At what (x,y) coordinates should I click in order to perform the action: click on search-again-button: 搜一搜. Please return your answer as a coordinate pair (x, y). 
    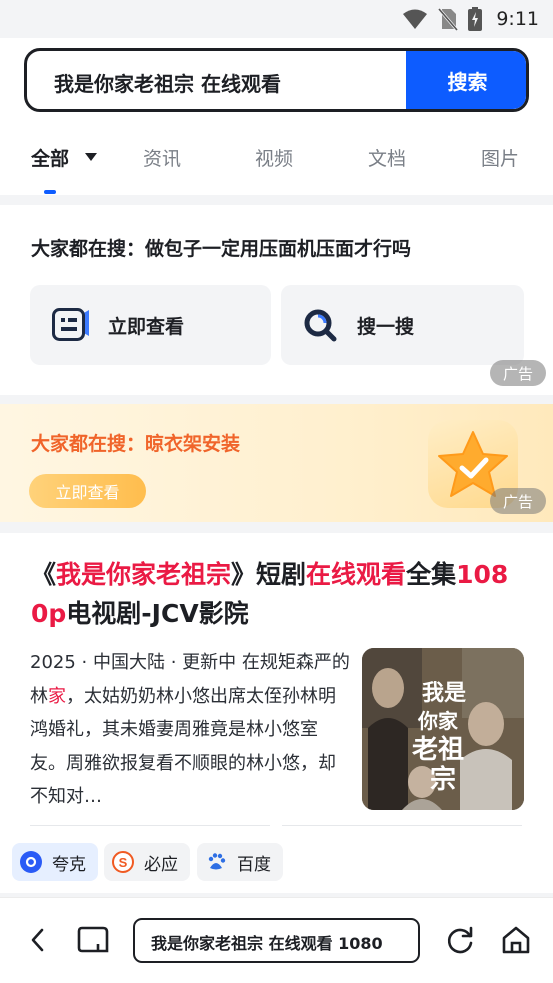
    Looking at the image, I should click on (402, 325).